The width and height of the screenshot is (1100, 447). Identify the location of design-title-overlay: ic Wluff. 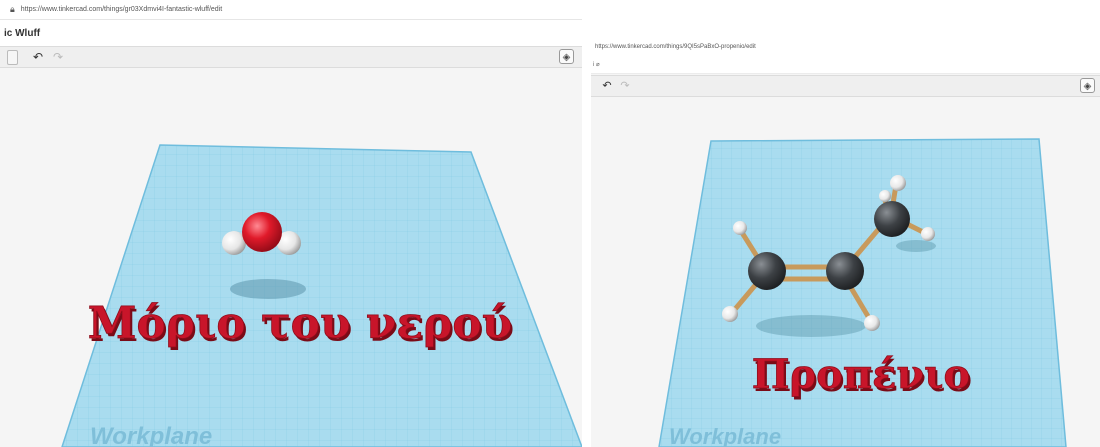
(291, 33).